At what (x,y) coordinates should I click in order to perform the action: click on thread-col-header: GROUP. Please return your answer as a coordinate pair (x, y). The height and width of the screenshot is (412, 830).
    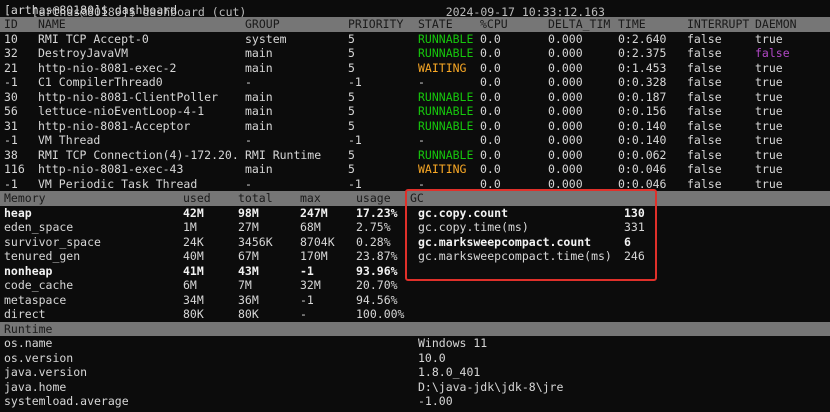
    Looking at the image, I should click on (262, 24).